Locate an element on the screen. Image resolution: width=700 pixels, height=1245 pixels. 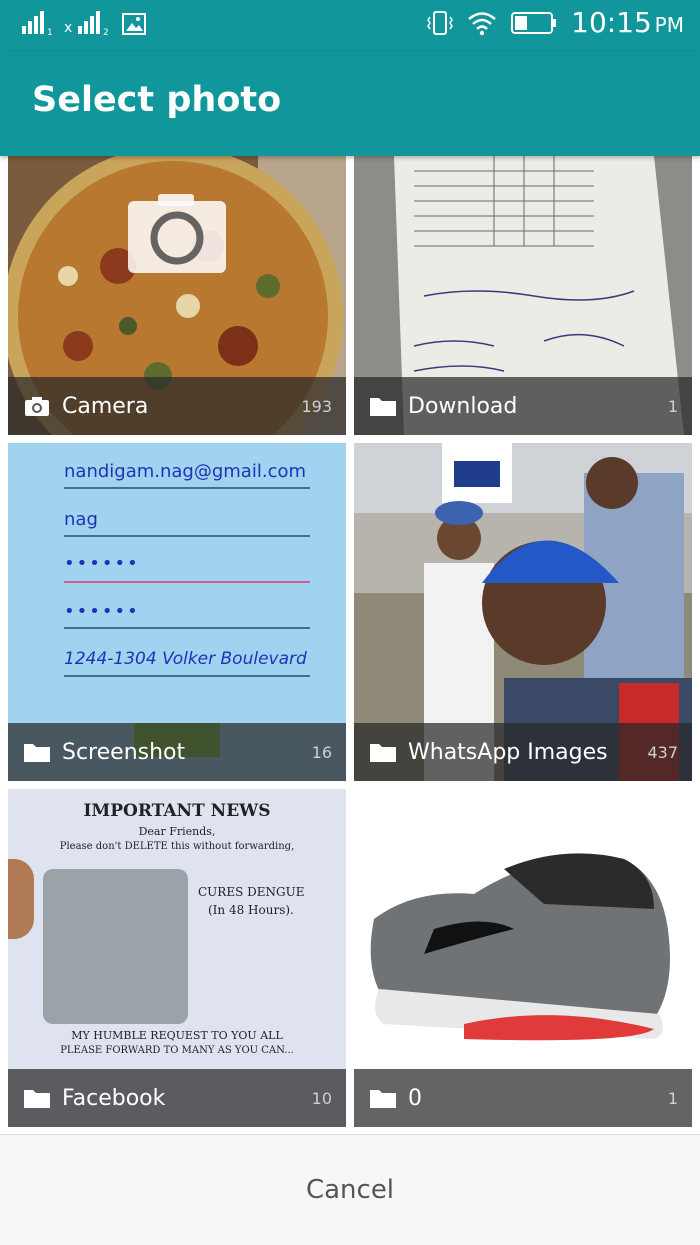
album-caption-bar: Facebook 10 is located at coordinates (177, 1098).